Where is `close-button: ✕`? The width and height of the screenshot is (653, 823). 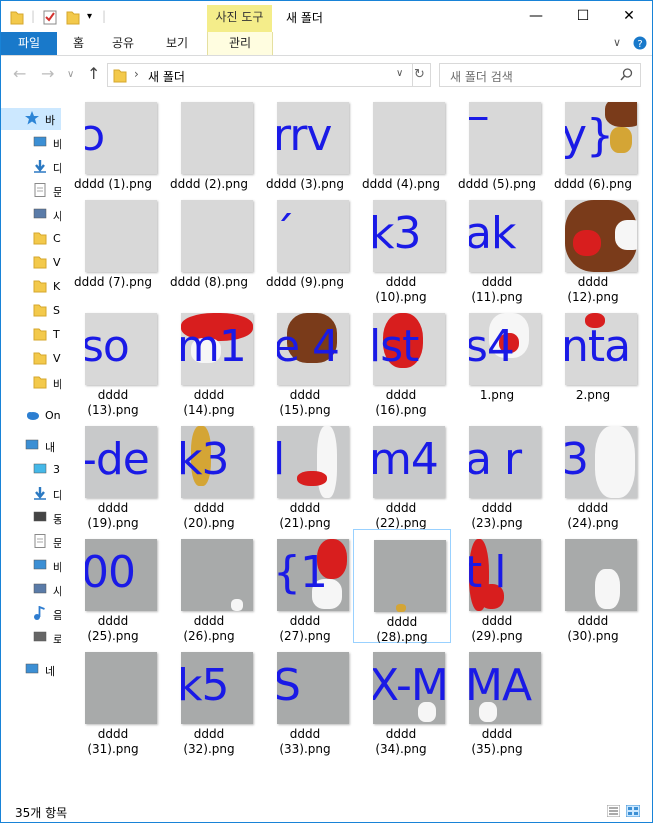
close-button: ✕ is located at coordinates (629, 16).